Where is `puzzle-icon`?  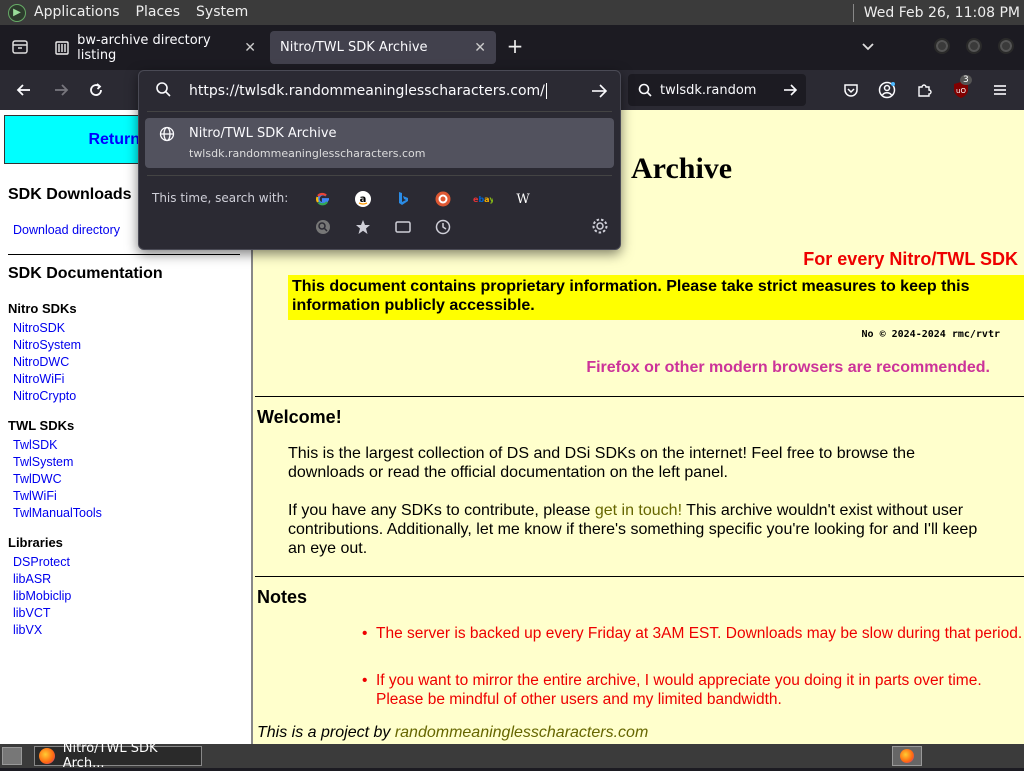
puzzle-icon is located at coordinates (925, 90).